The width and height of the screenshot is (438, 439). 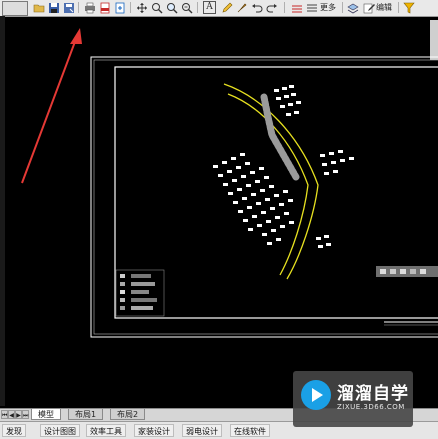 What do you see at coordinates (141, 7) in the screenshot?
I see `pan-icon` at bounding box center [141, 7].